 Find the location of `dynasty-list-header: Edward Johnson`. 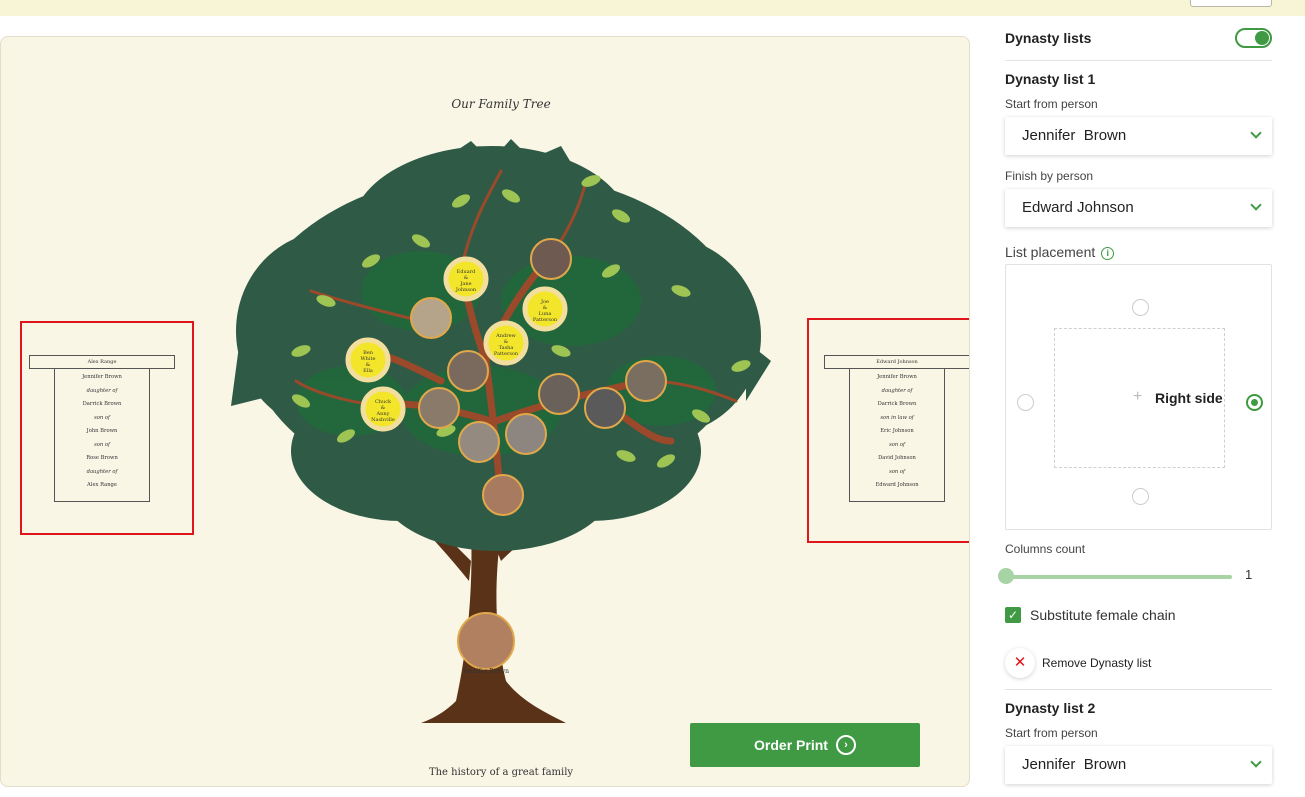

dynasty-list-header: Edward Johnson is located at coordinates (896, 362).